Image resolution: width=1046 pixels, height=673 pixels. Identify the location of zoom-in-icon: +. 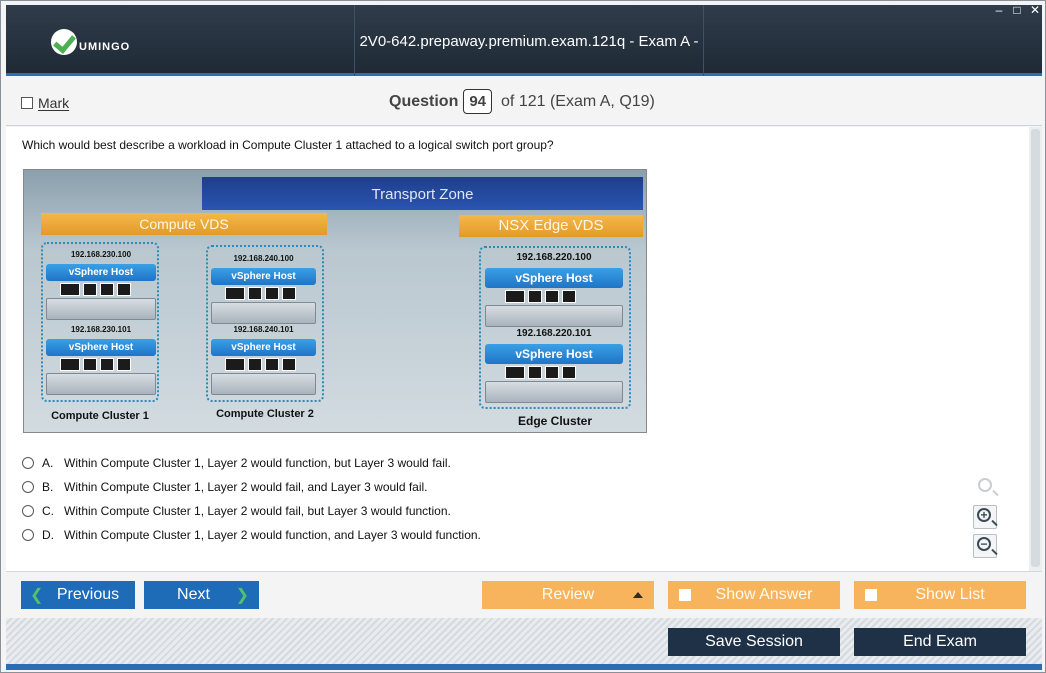
(985, 517).